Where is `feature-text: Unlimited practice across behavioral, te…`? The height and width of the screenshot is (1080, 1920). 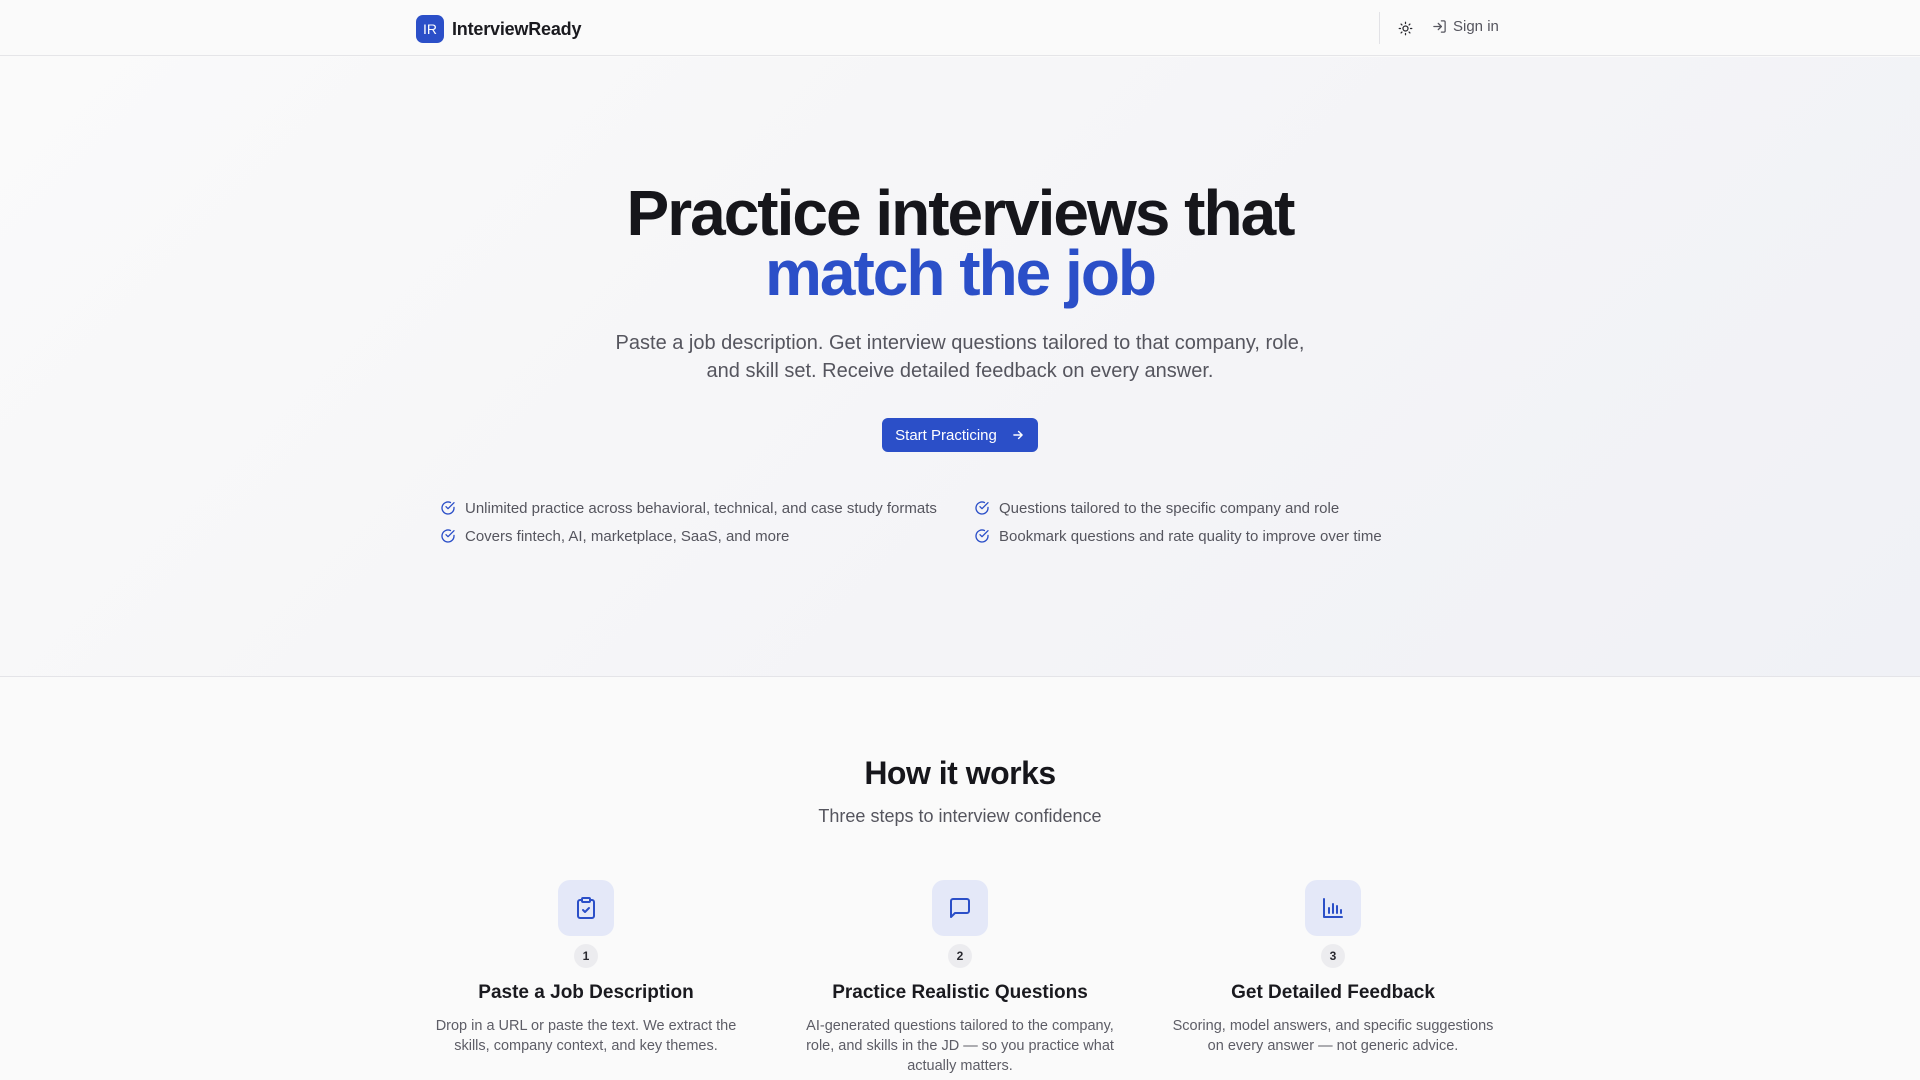
feature-text: Unlimited practice across behavioral, te… is located at coordinates (701, 508).